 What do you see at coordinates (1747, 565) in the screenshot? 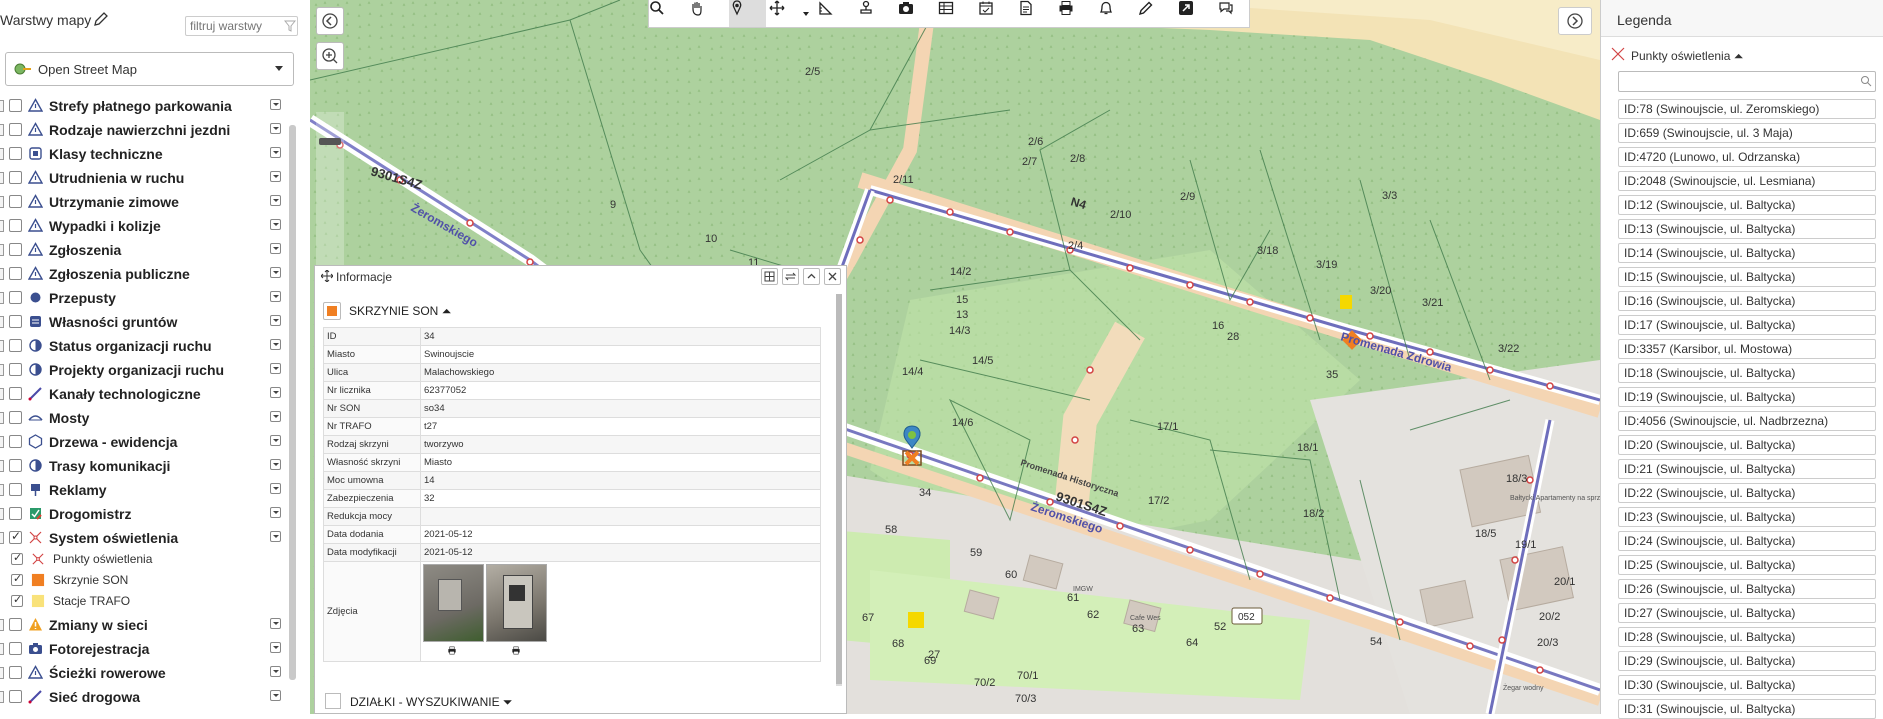
I see `legend-item: ID:25 (Swinoujscie, ul. Baltycka)` at bounding box center [1747, 565].